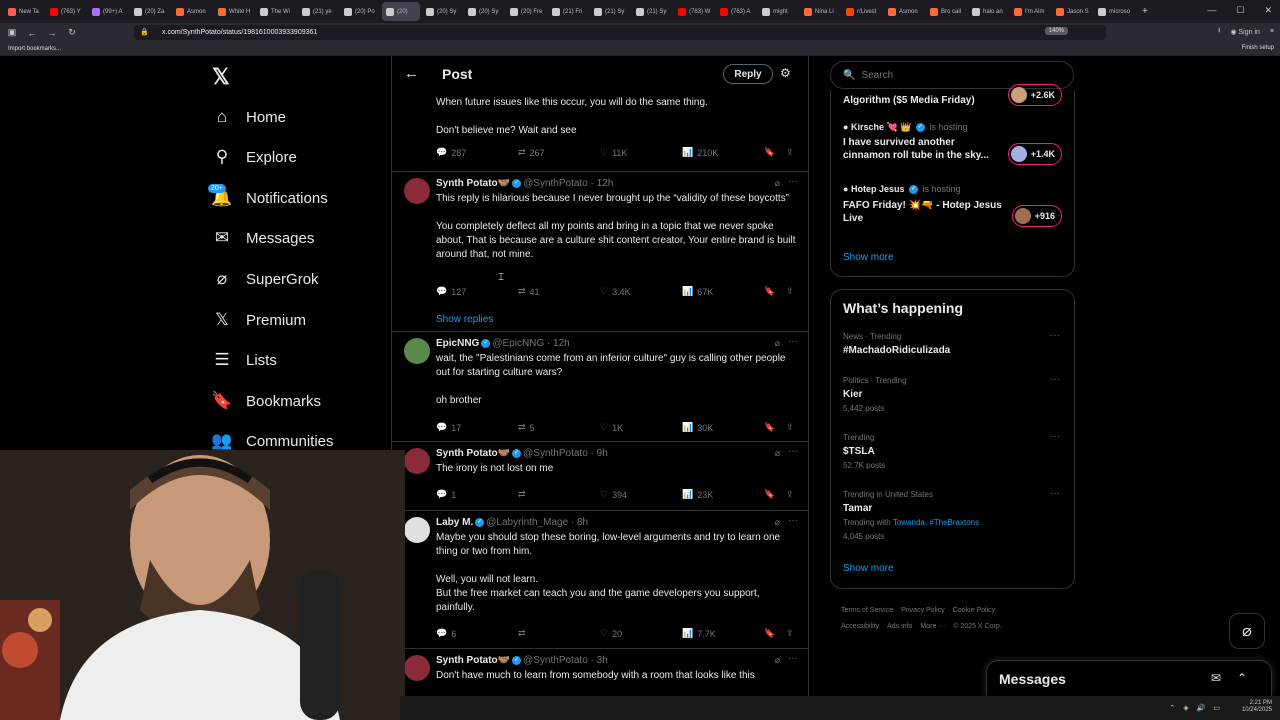 The width and height of the screenshot is (1280, 720). Describe the element at coordinates (1072, 11) in the screenshot. I see `browser-tab: Jason S` at that location.